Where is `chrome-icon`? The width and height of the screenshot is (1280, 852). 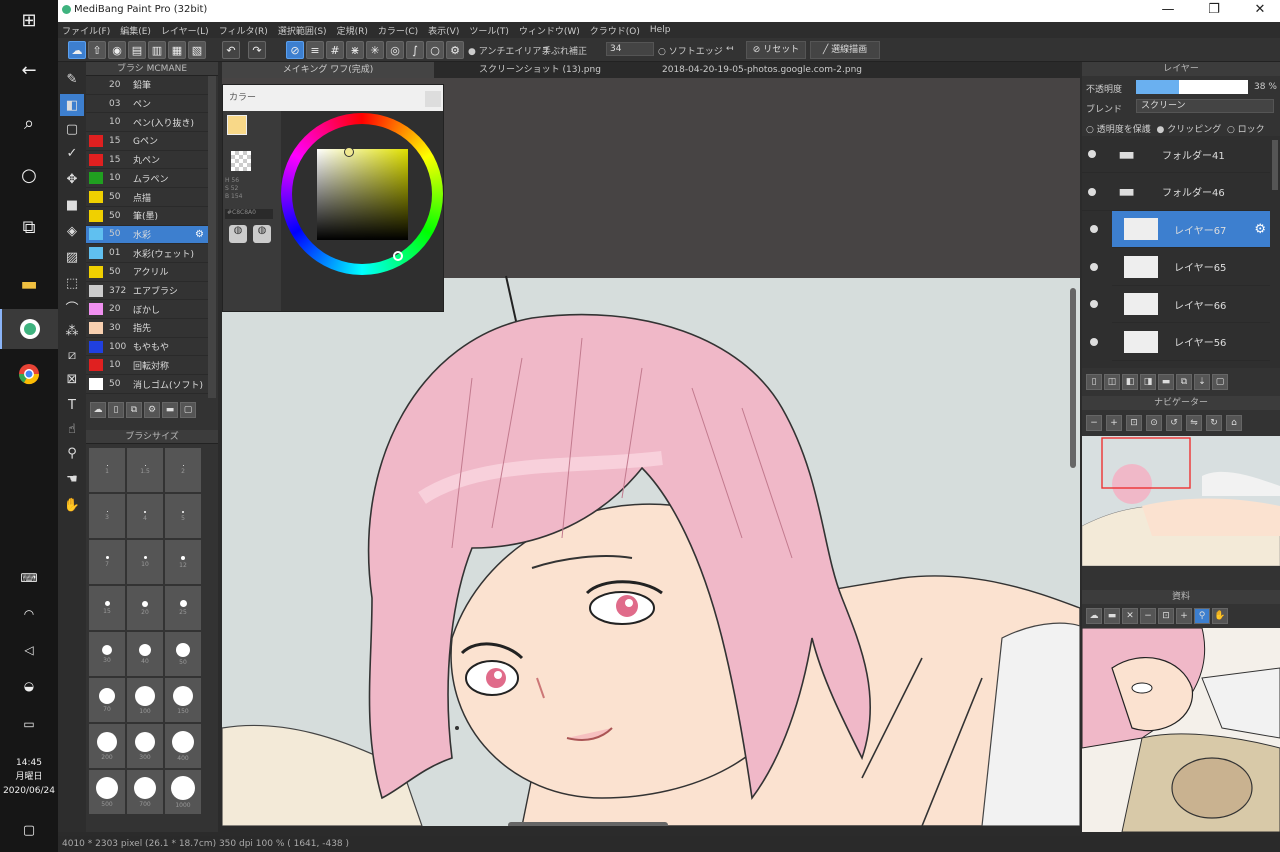 chrome-icon is located at coordinates (29, 374).